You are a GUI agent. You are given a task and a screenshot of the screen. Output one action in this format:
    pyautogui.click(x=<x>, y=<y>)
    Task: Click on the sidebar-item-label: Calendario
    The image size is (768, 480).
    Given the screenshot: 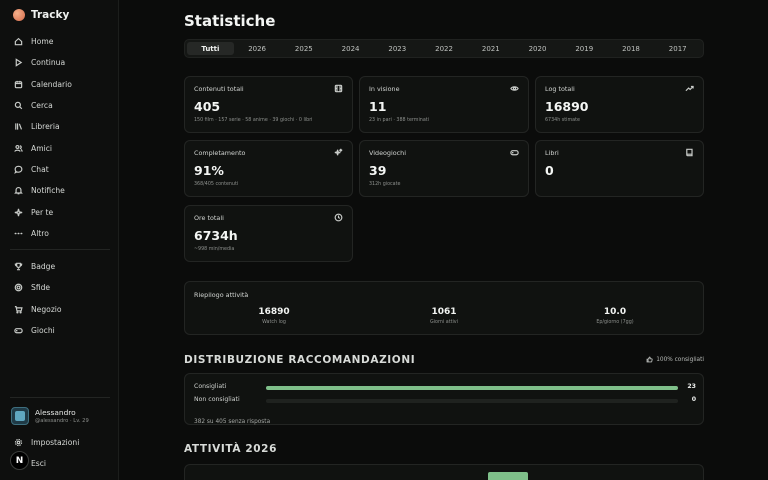 What is the action you would take?
    pyautogui.click(x=51, y=84)
    